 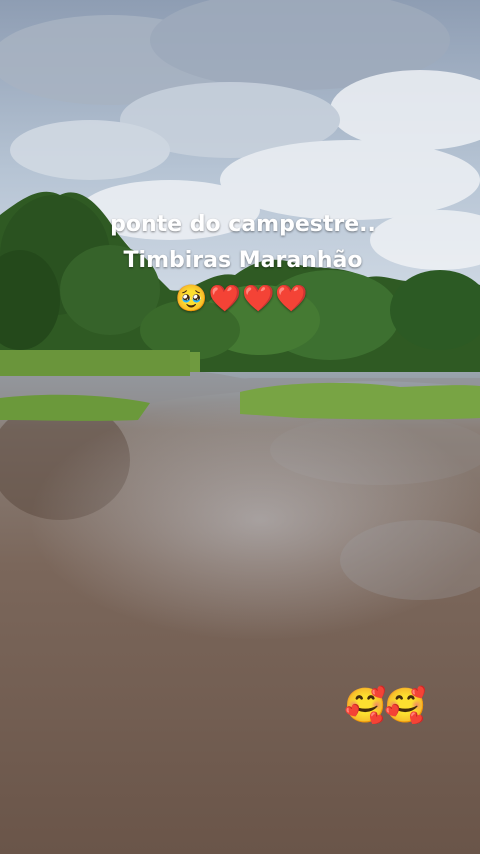 What do you see at coordinates (385, 706) in the screenshot?
I see `smiling-hearts-sticker: 🥰🥰` at bounding box center [385, 706].